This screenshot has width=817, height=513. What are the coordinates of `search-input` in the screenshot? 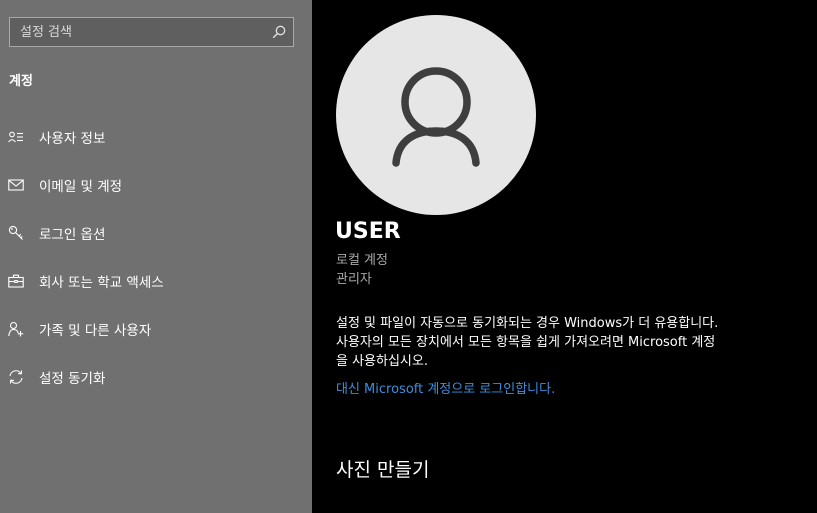 It's located at (137, 32).